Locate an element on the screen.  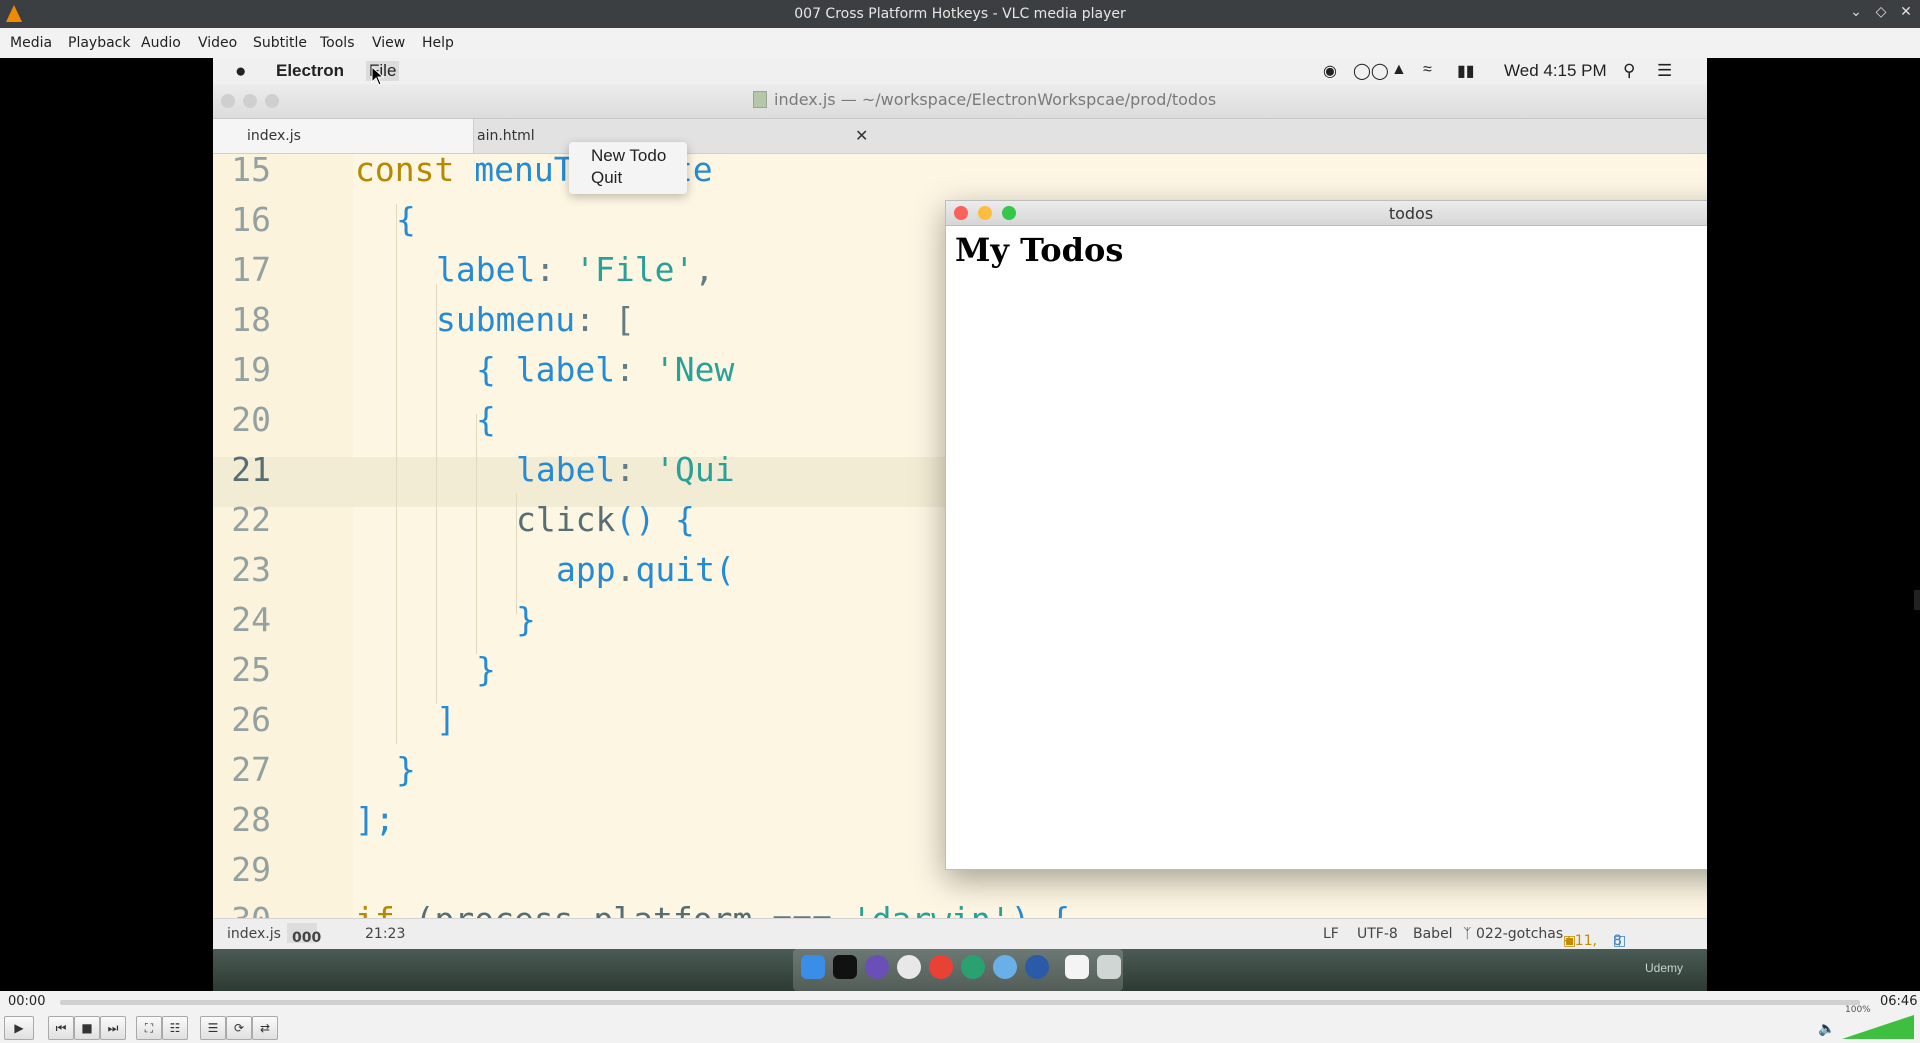
status-line-ending: LF is located at coordinates (1331, 934).